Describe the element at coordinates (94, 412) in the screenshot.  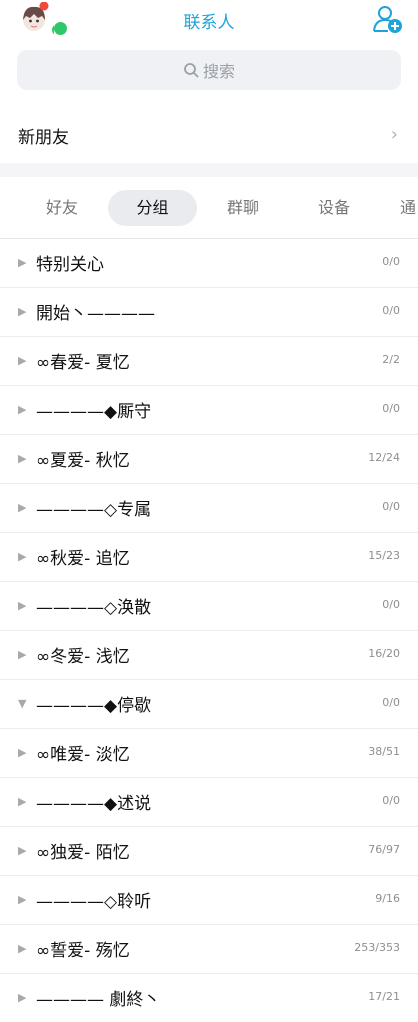
I see `group-name: ————◆厮守` at that location.